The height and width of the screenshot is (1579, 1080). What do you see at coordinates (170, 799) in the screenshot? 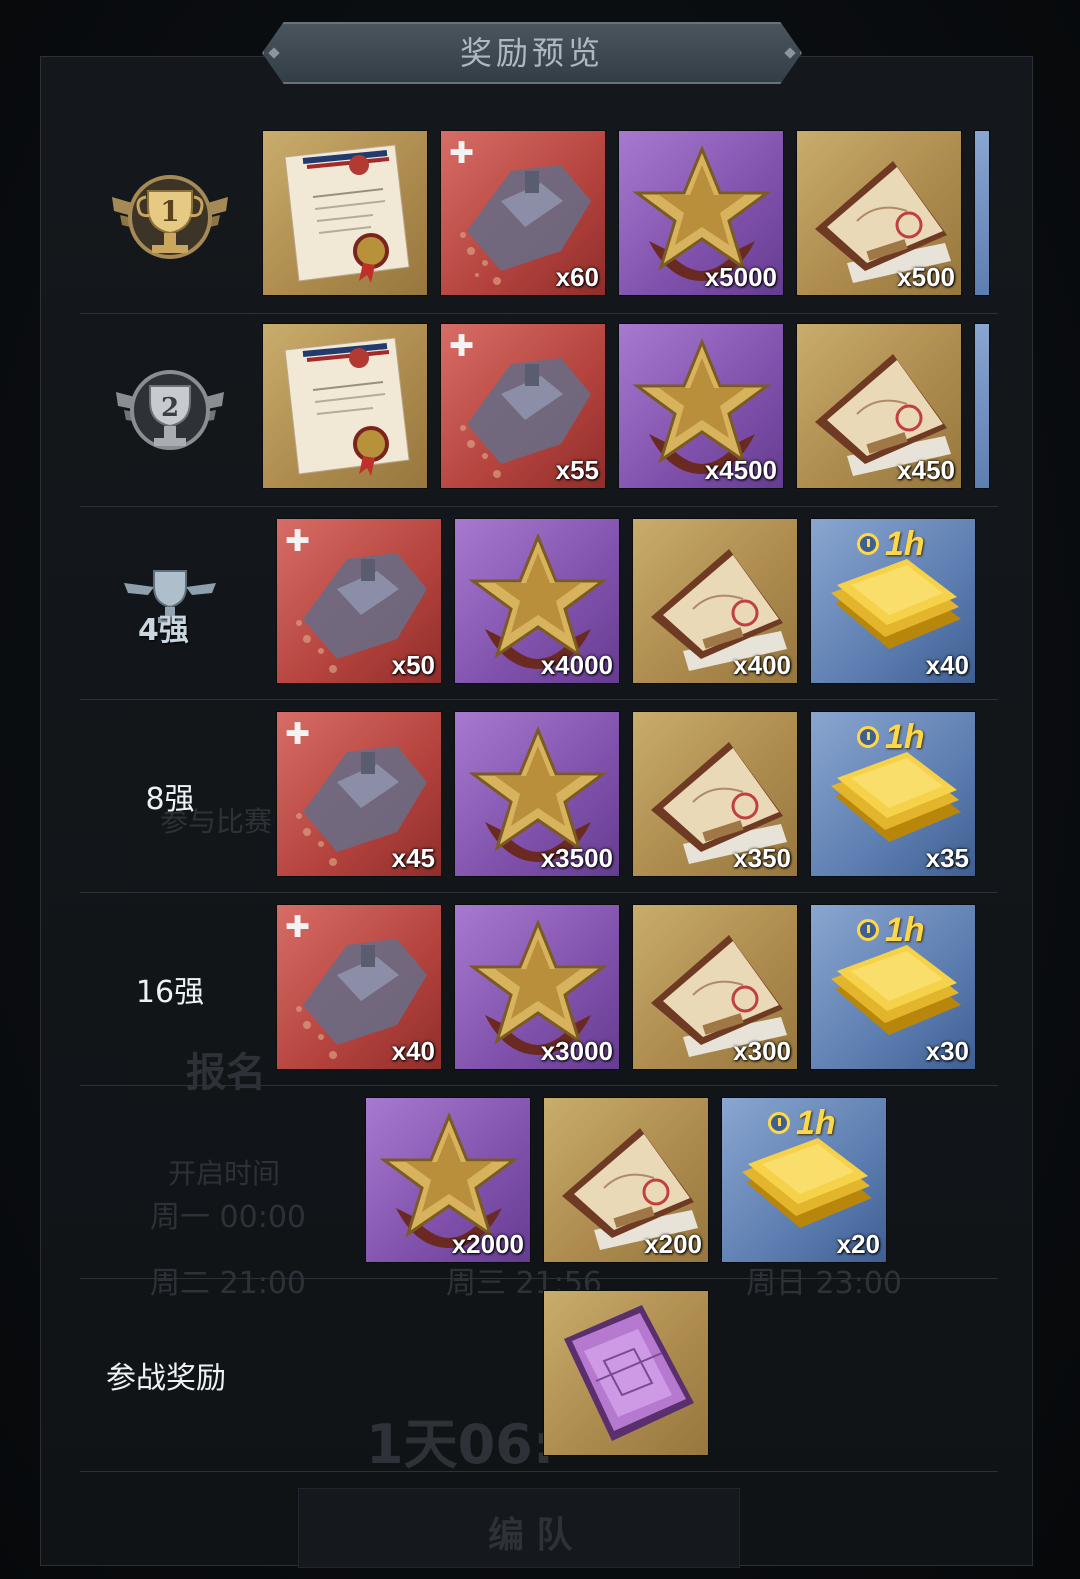
I see `rank-label: 8强` at bounding box center [170, 799].